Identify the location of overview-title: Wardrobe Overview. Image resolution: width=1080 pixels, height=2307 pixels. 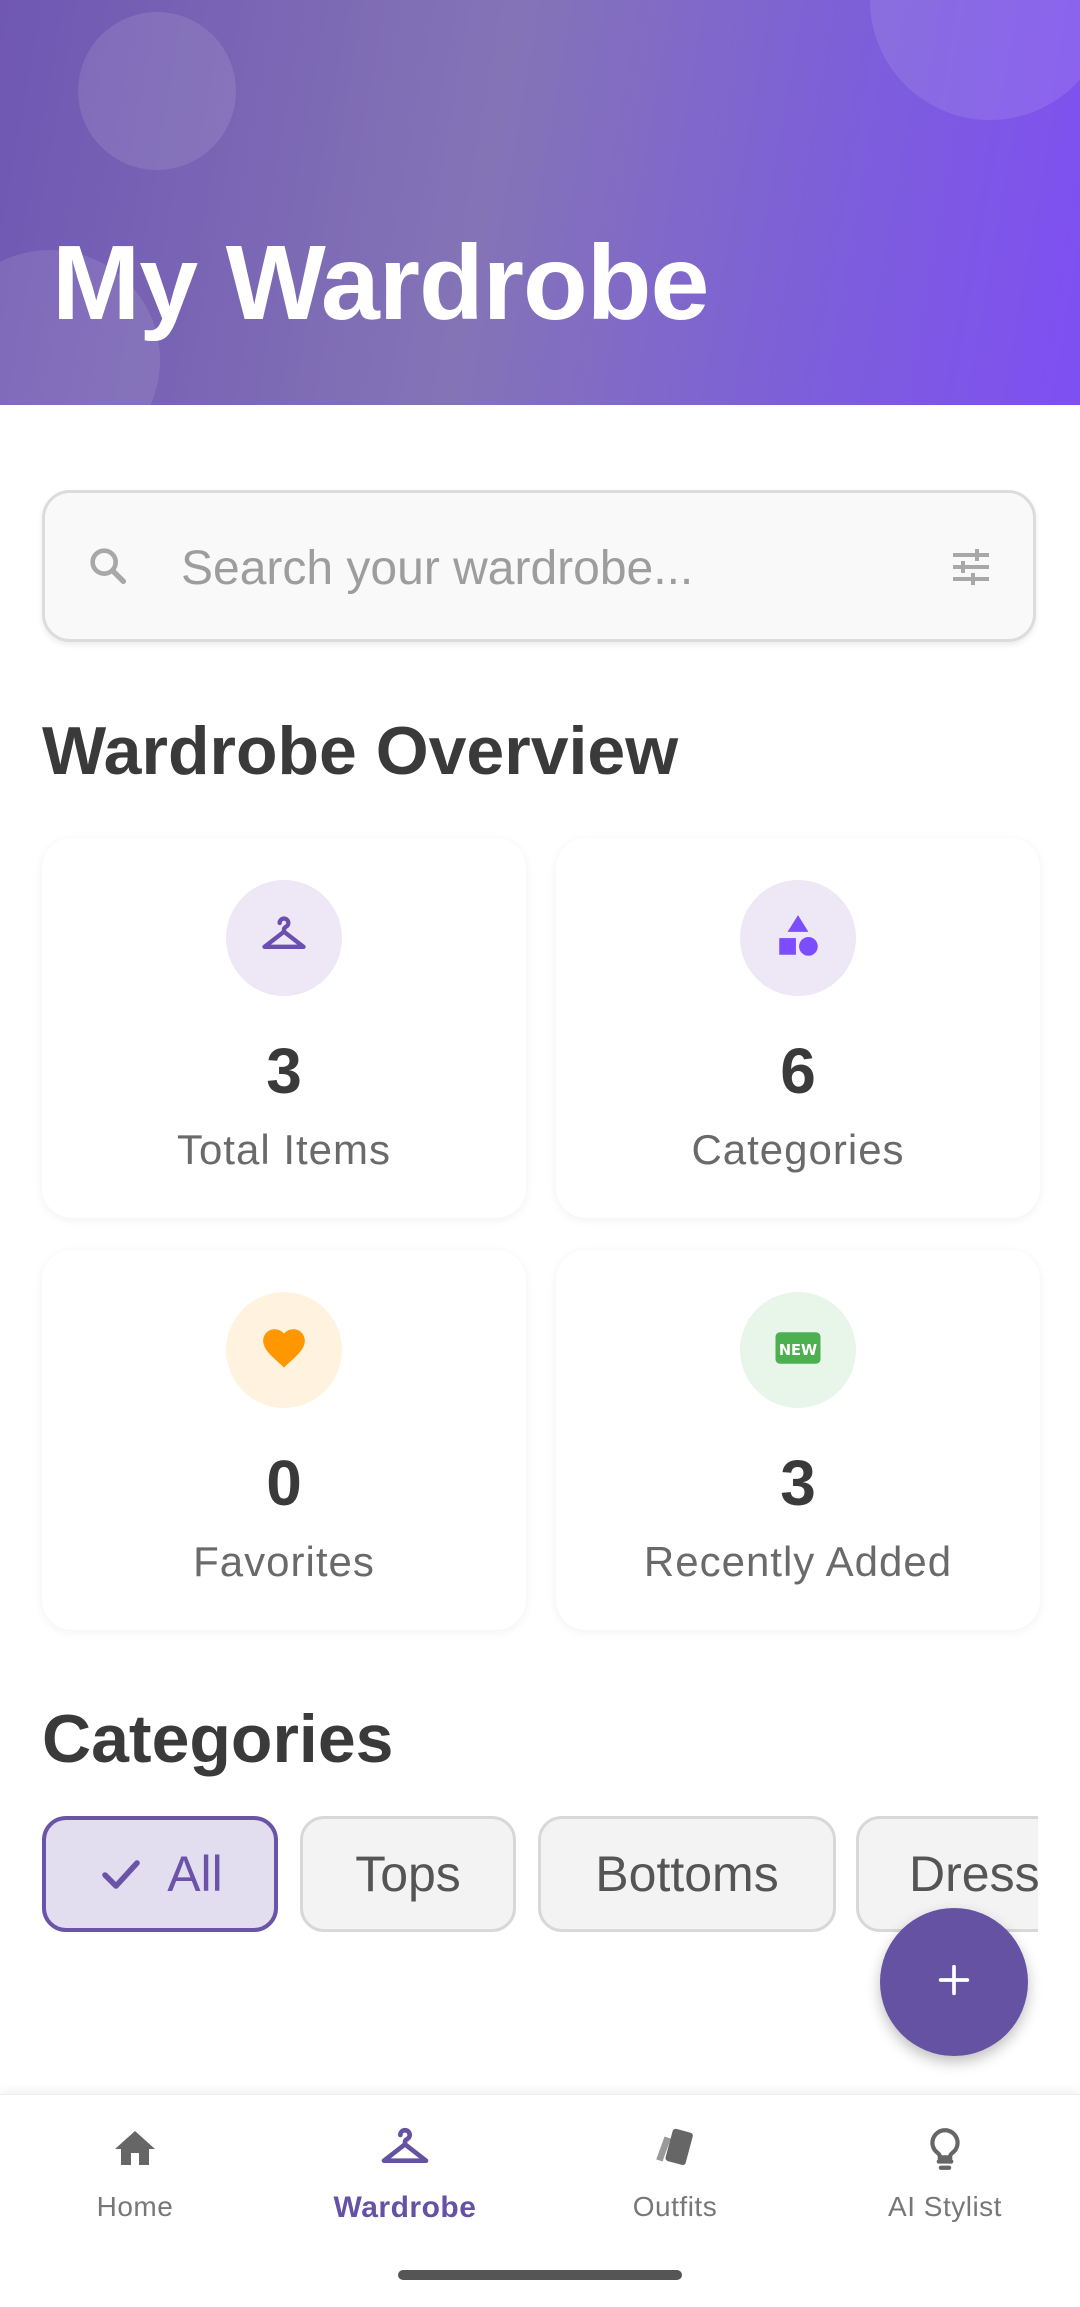
(360, 751).